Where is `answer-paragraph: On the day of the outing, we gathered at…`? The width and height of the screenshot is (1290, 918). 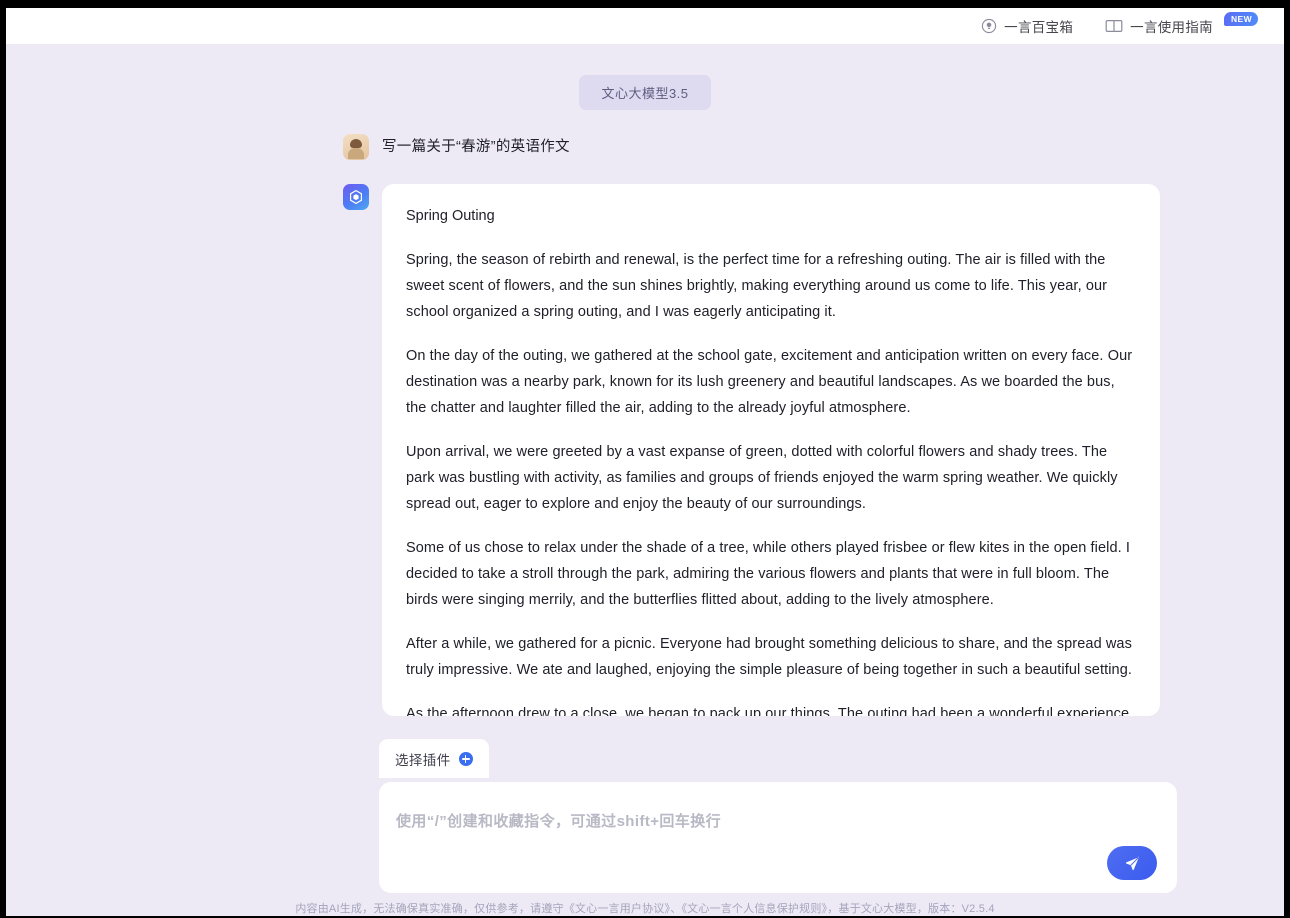
answer-paragraph: On the day of the outing, we gathered at… is located at coordinates (769, 382).